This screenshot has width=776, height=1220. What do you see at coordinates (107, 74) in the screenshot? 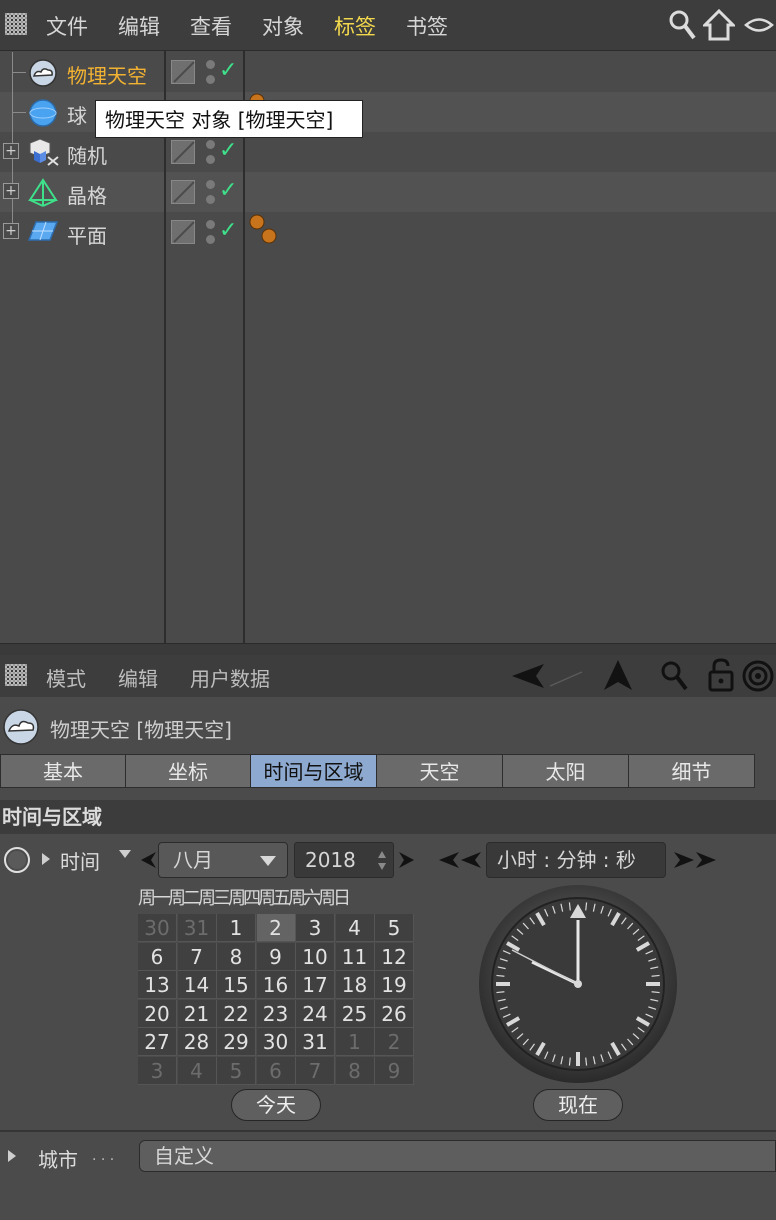
I see `object-name-physical-sky: 物理天空` at bounding box center [107, 74].